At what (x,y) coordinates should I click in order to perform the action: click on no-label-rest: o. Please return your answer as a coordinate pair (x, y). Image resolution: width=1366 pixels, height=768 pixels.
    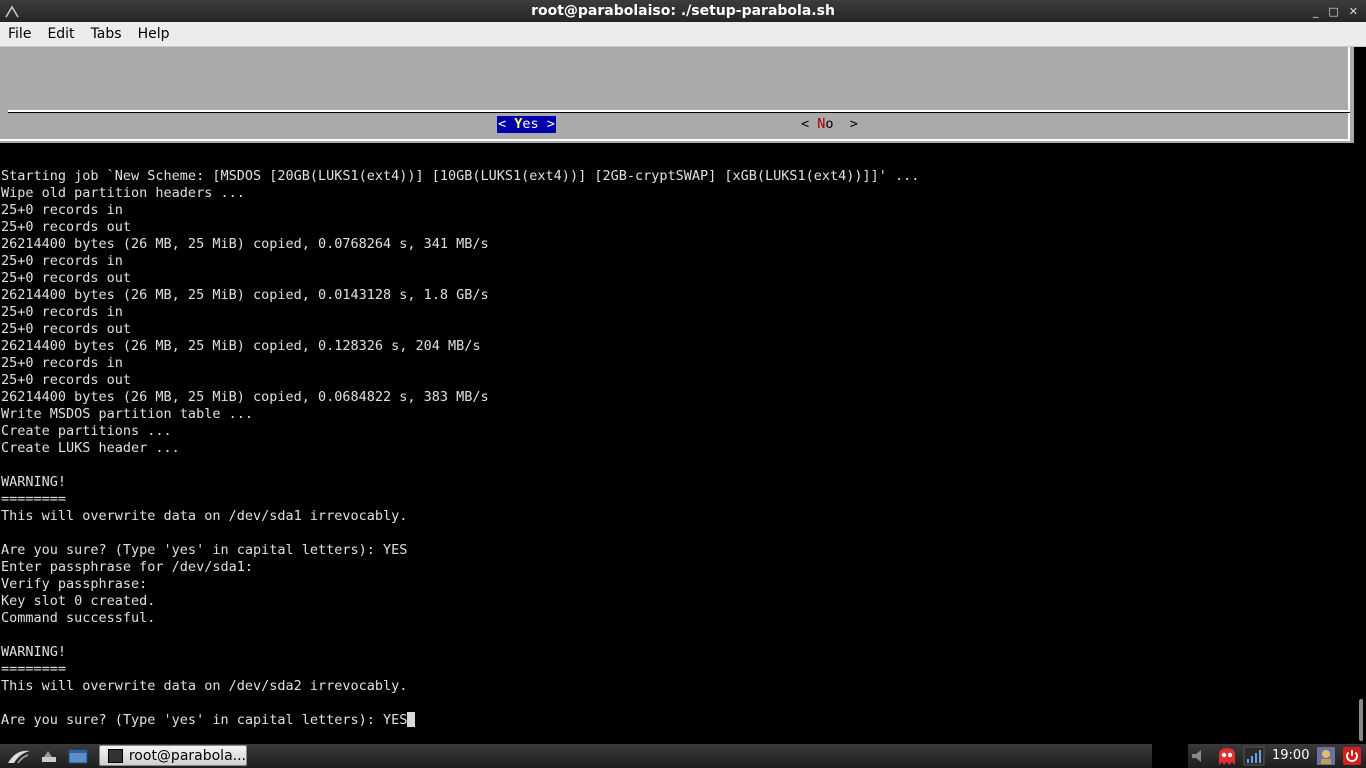
    Looking at the image, I should click on (829, 124).